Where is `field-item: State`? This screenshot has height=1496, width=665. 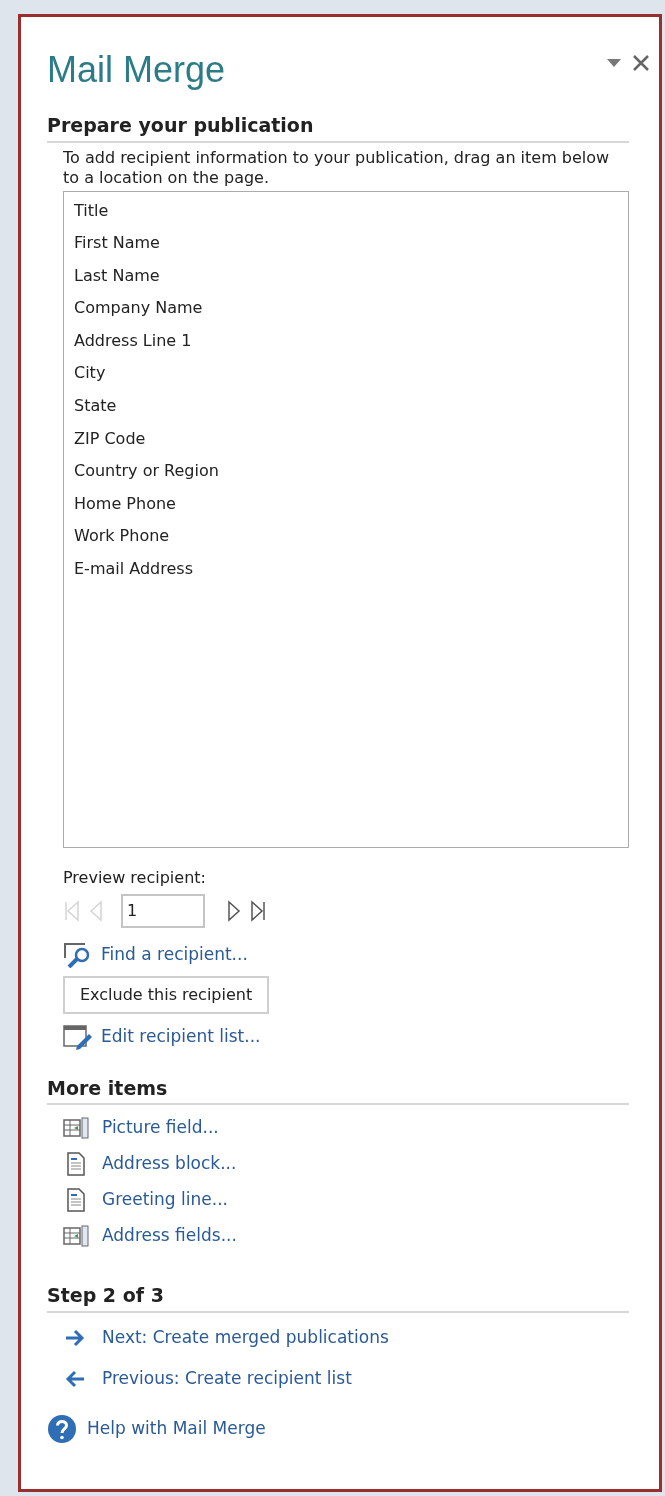
field-item: State is located at coordinates (95, 409).